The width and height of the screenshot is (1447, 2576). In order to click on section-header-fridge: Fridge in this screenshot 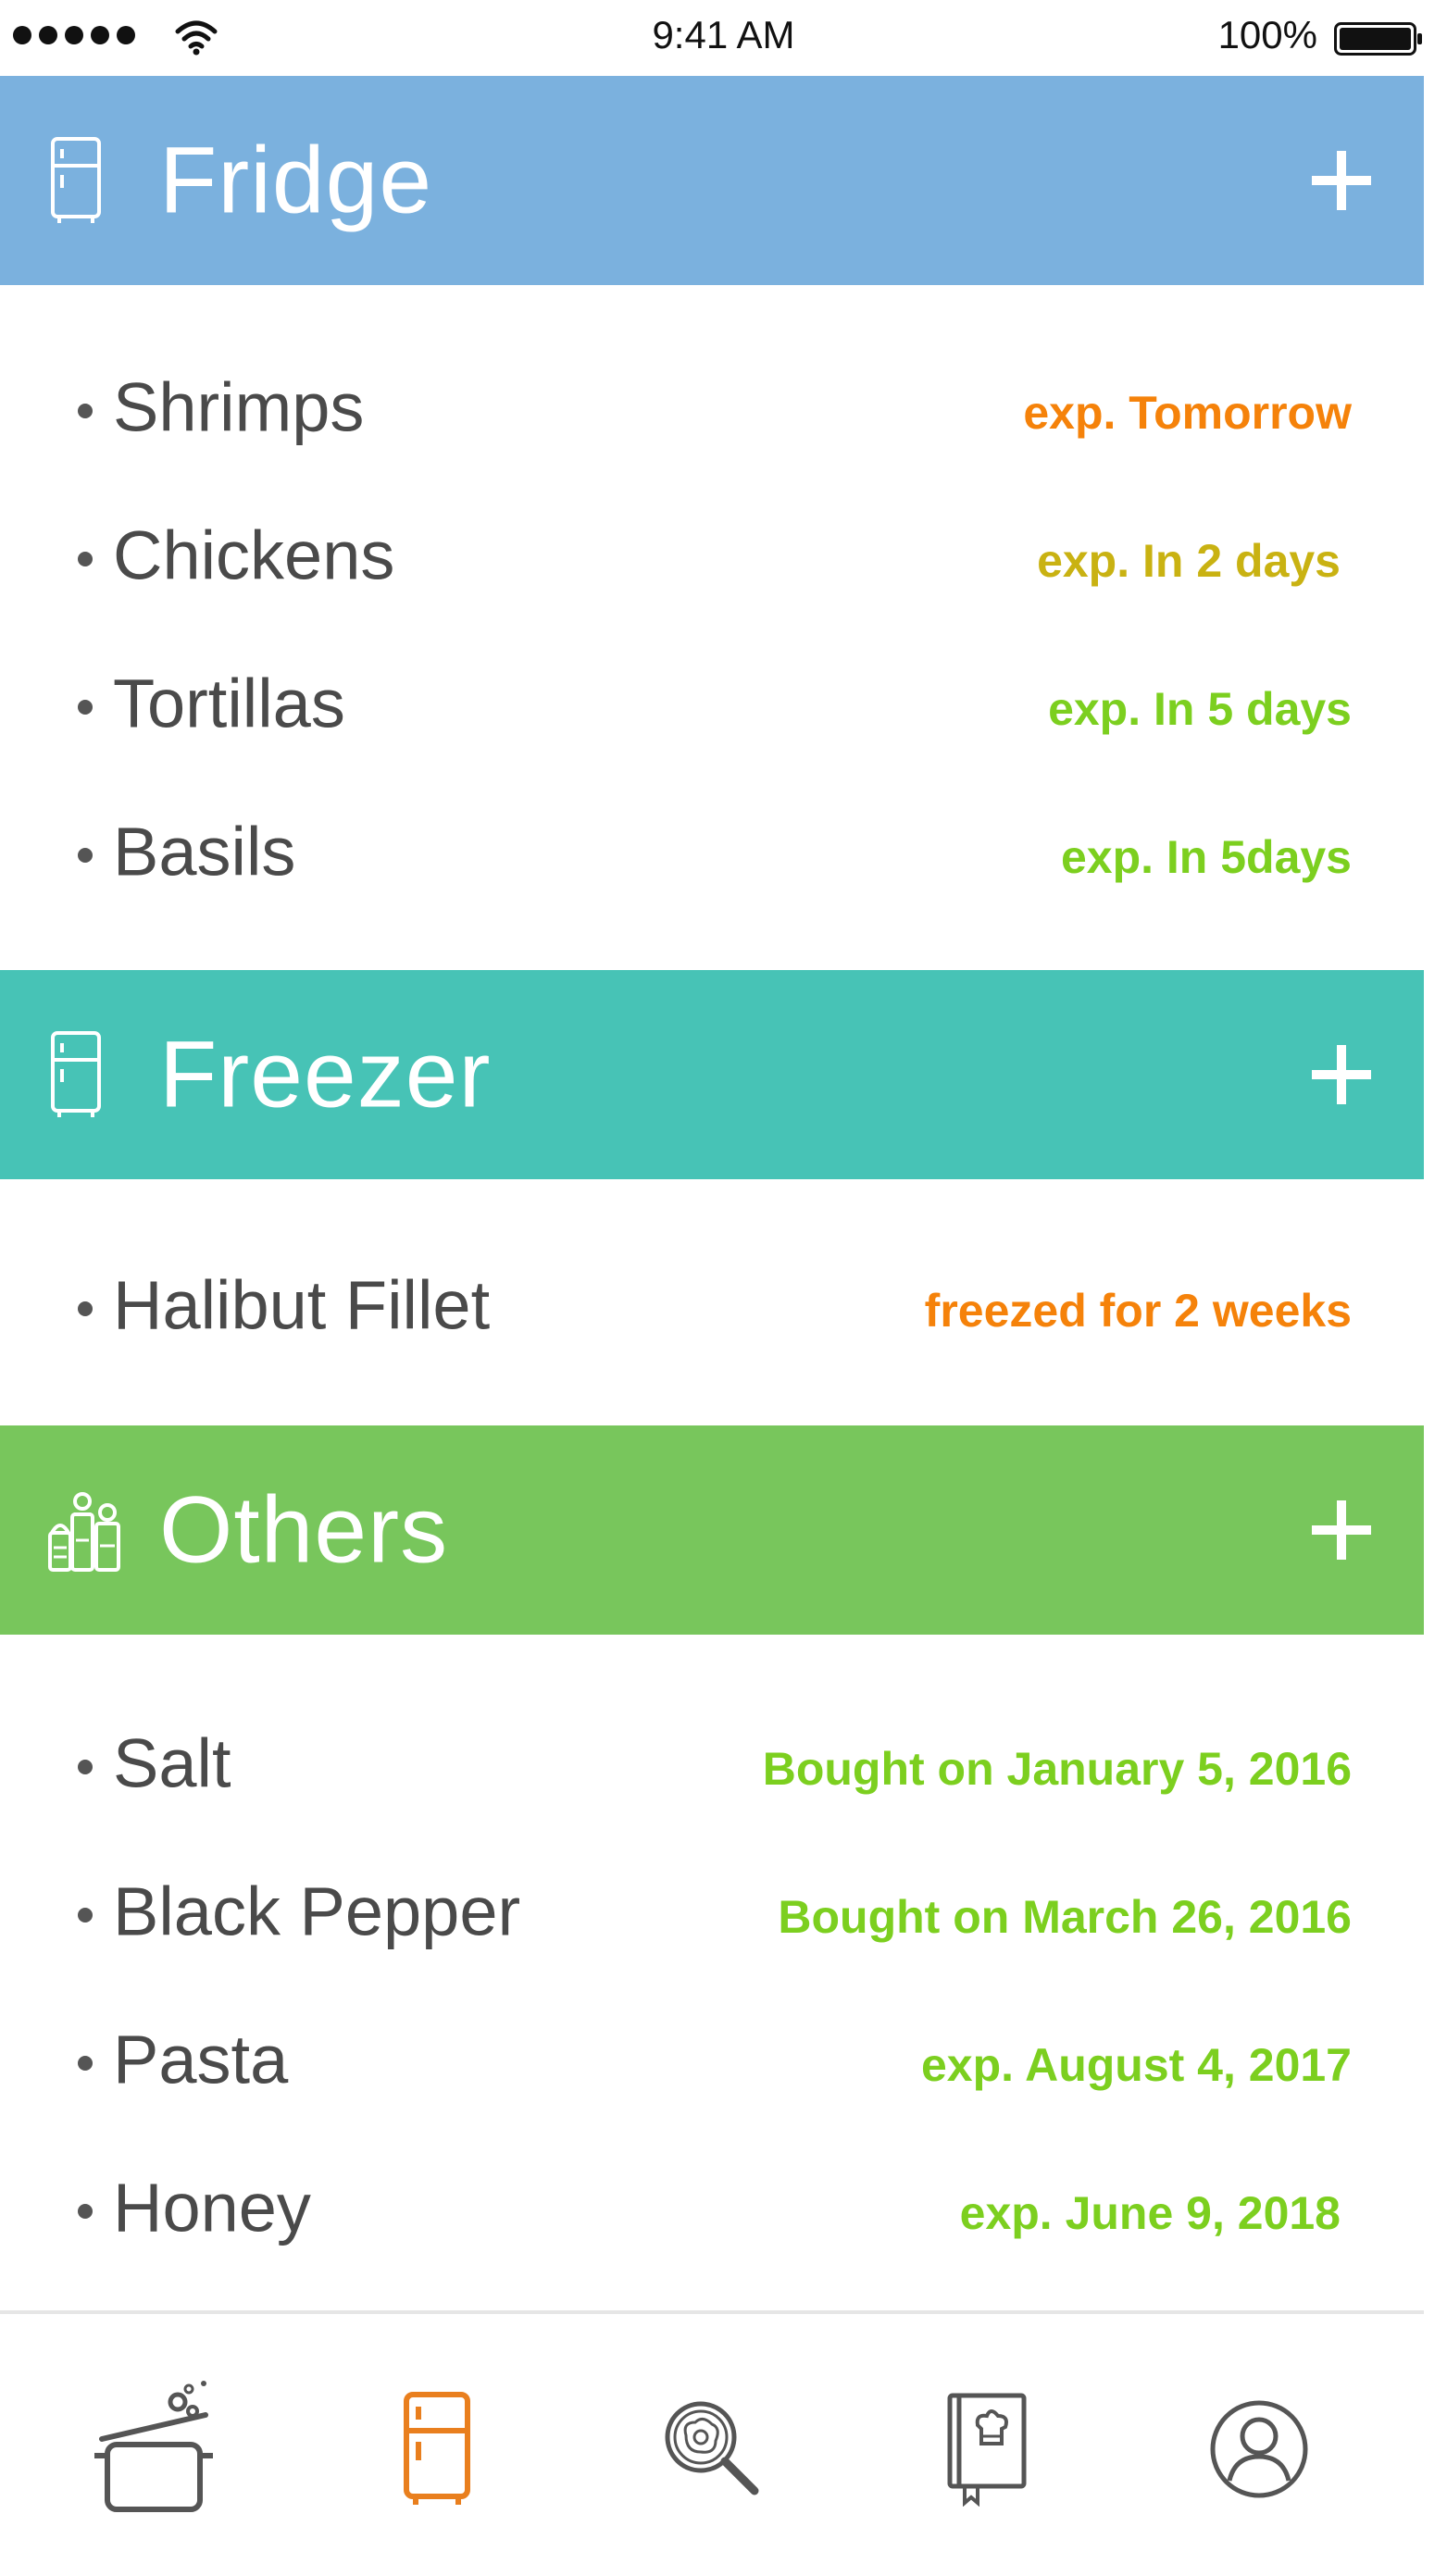, I will do `click(712, 180)`.